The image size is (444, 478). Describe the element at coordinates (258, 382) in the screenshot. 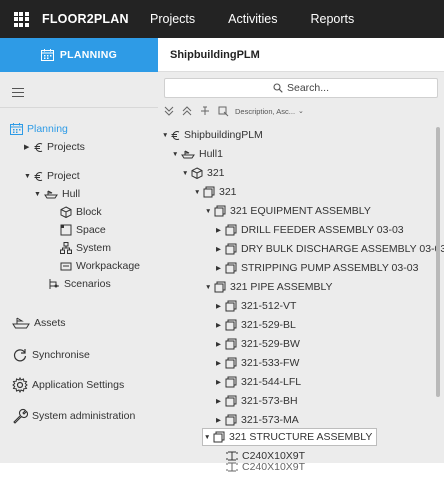

I see `tree-node-pipe-child: ▶ 321-544-LFL` at that location.